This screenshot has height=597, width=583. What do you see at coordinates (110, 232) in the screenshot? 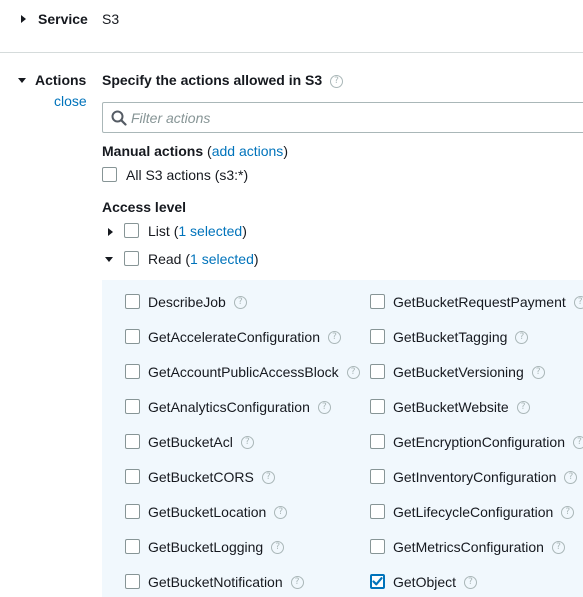
I see `list-expand-caret-icon` at bounding box center [110, 232].